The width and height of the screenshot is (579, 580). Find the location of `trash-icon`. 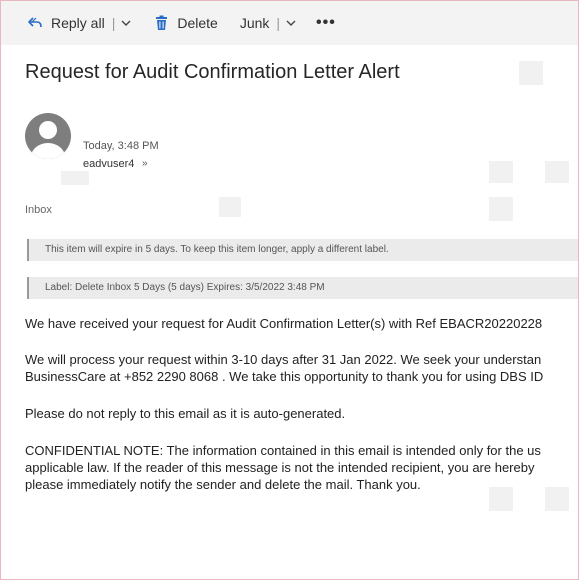

trash-icon is located at coordinates (161, 23).